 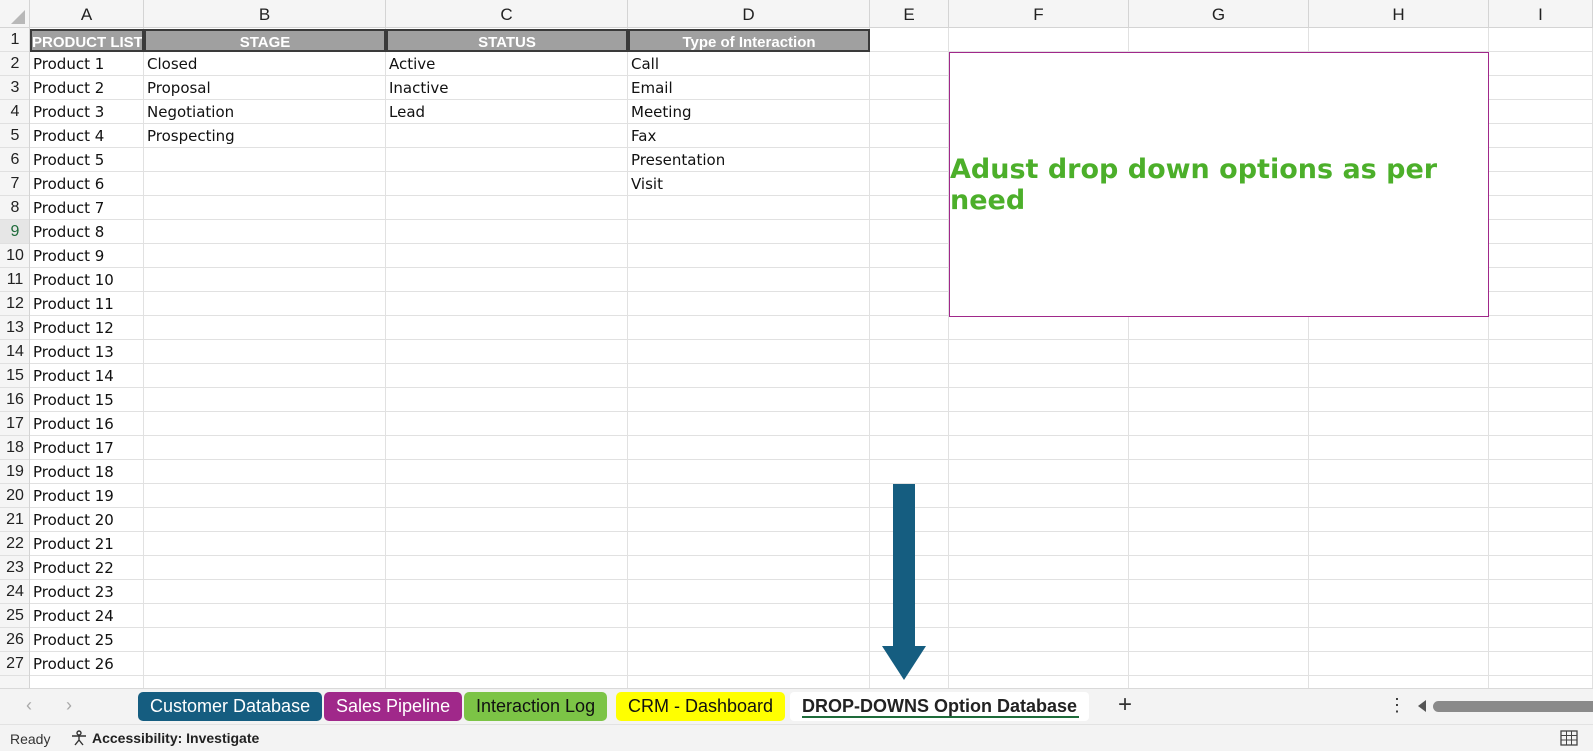 What do you see at coordinates (1397, 705) in the screenshot?
I see `more-options-icon: ⋮` at bounding box center [1397, 705].